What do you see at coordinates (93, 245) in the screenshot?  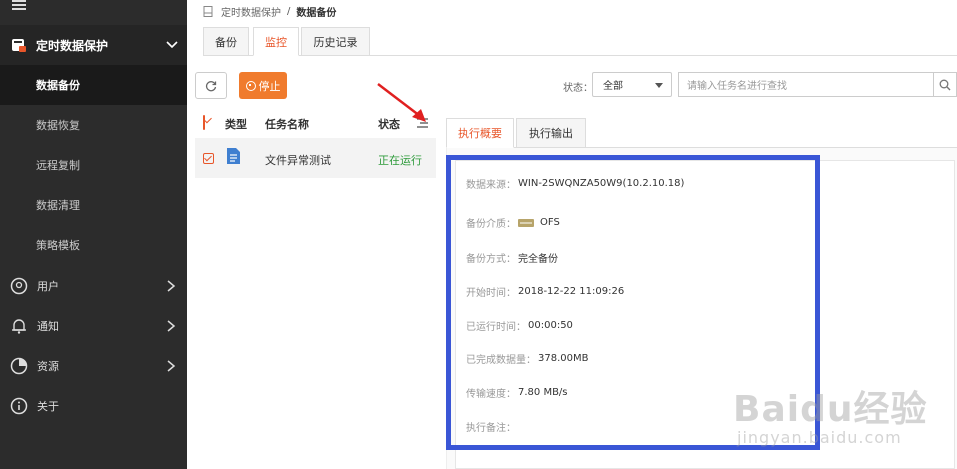 I see `sidebar-item-policy-template: 策略模板` at bounding box center [93, 245].